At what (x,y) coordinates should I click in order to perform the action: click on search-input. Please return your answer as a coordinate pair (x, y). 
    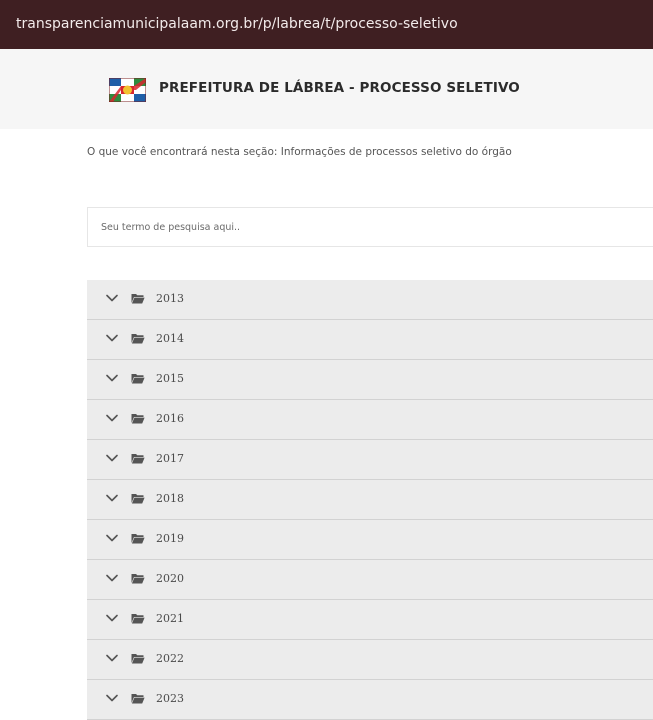
    Looking at the image, I should click on (370, 227).